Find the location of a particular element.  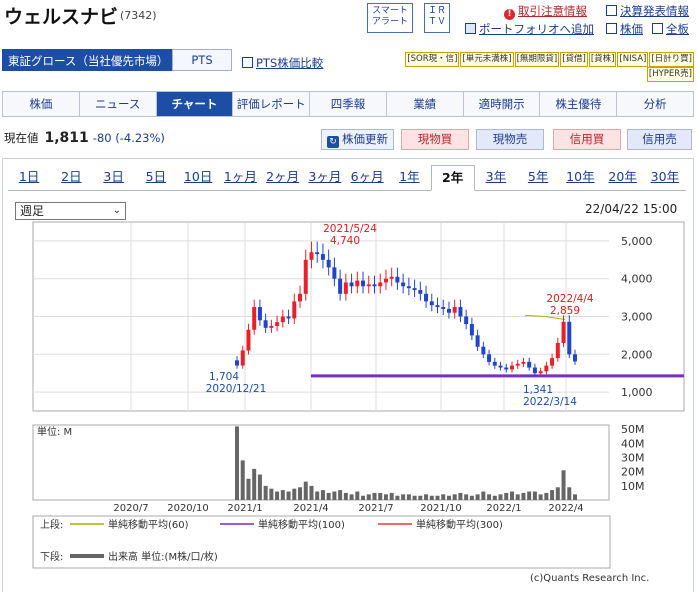

price-tick-label: 5,000 is located at coordinates (637, 241).